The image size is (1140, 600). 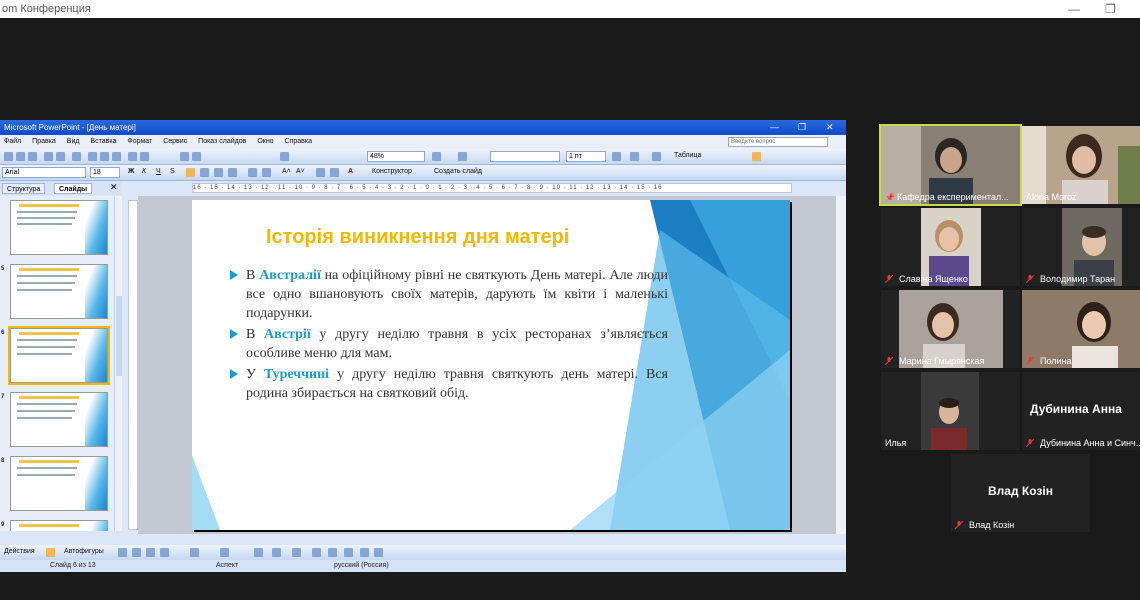 I want to click on menu-format: Формат, so click(x=139, y=141).